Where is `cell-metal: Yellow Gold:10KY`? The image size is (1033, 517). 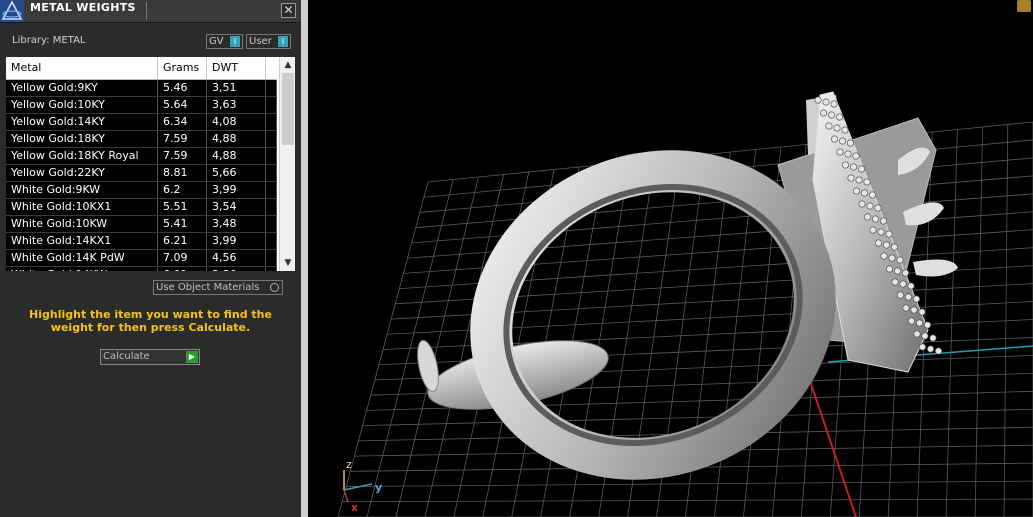 cell-metal: Yellow Gold:10KY is located at coordinates (82, 105).